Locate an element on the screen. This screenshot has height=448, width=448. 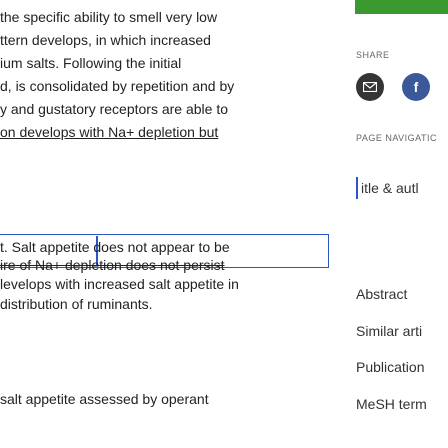
article-line: levelops with increased salt appetite in is located at coordinates (119, 284).